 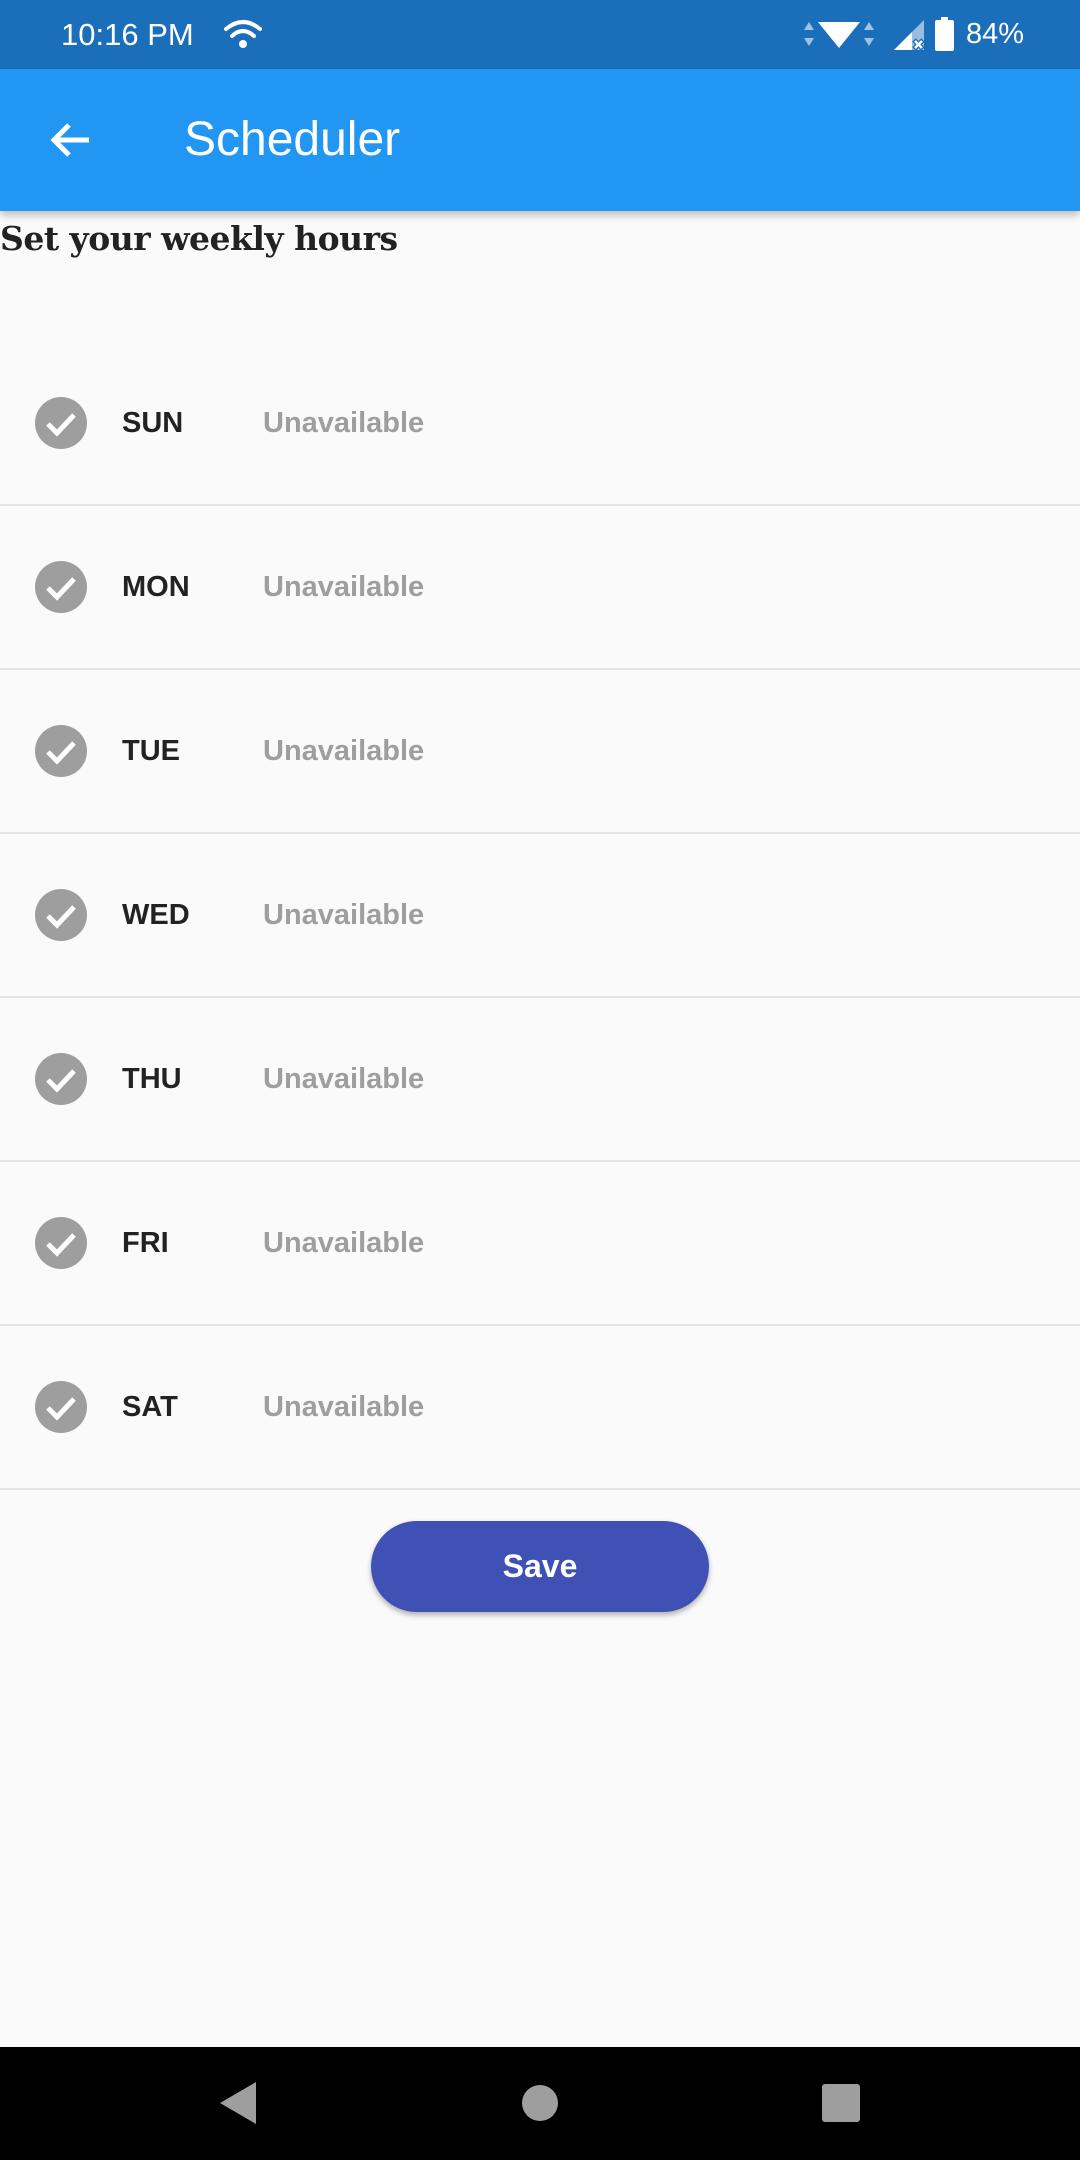 What do you see at coordinates (540, 34) in the screenshot?
I see `status-bar: 10:16 PM 84%` at bounding box center [540, 34].